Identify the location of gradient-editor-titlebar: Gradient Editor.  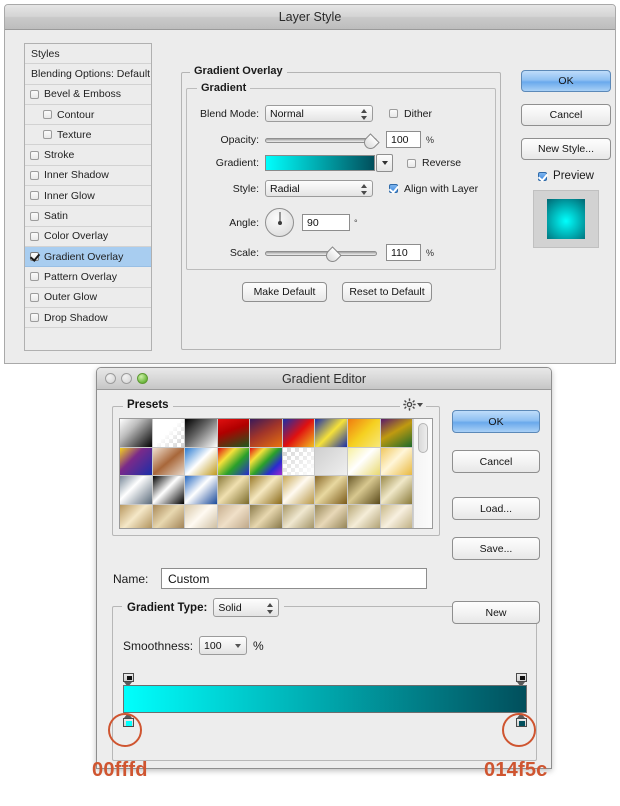
(324, 379).